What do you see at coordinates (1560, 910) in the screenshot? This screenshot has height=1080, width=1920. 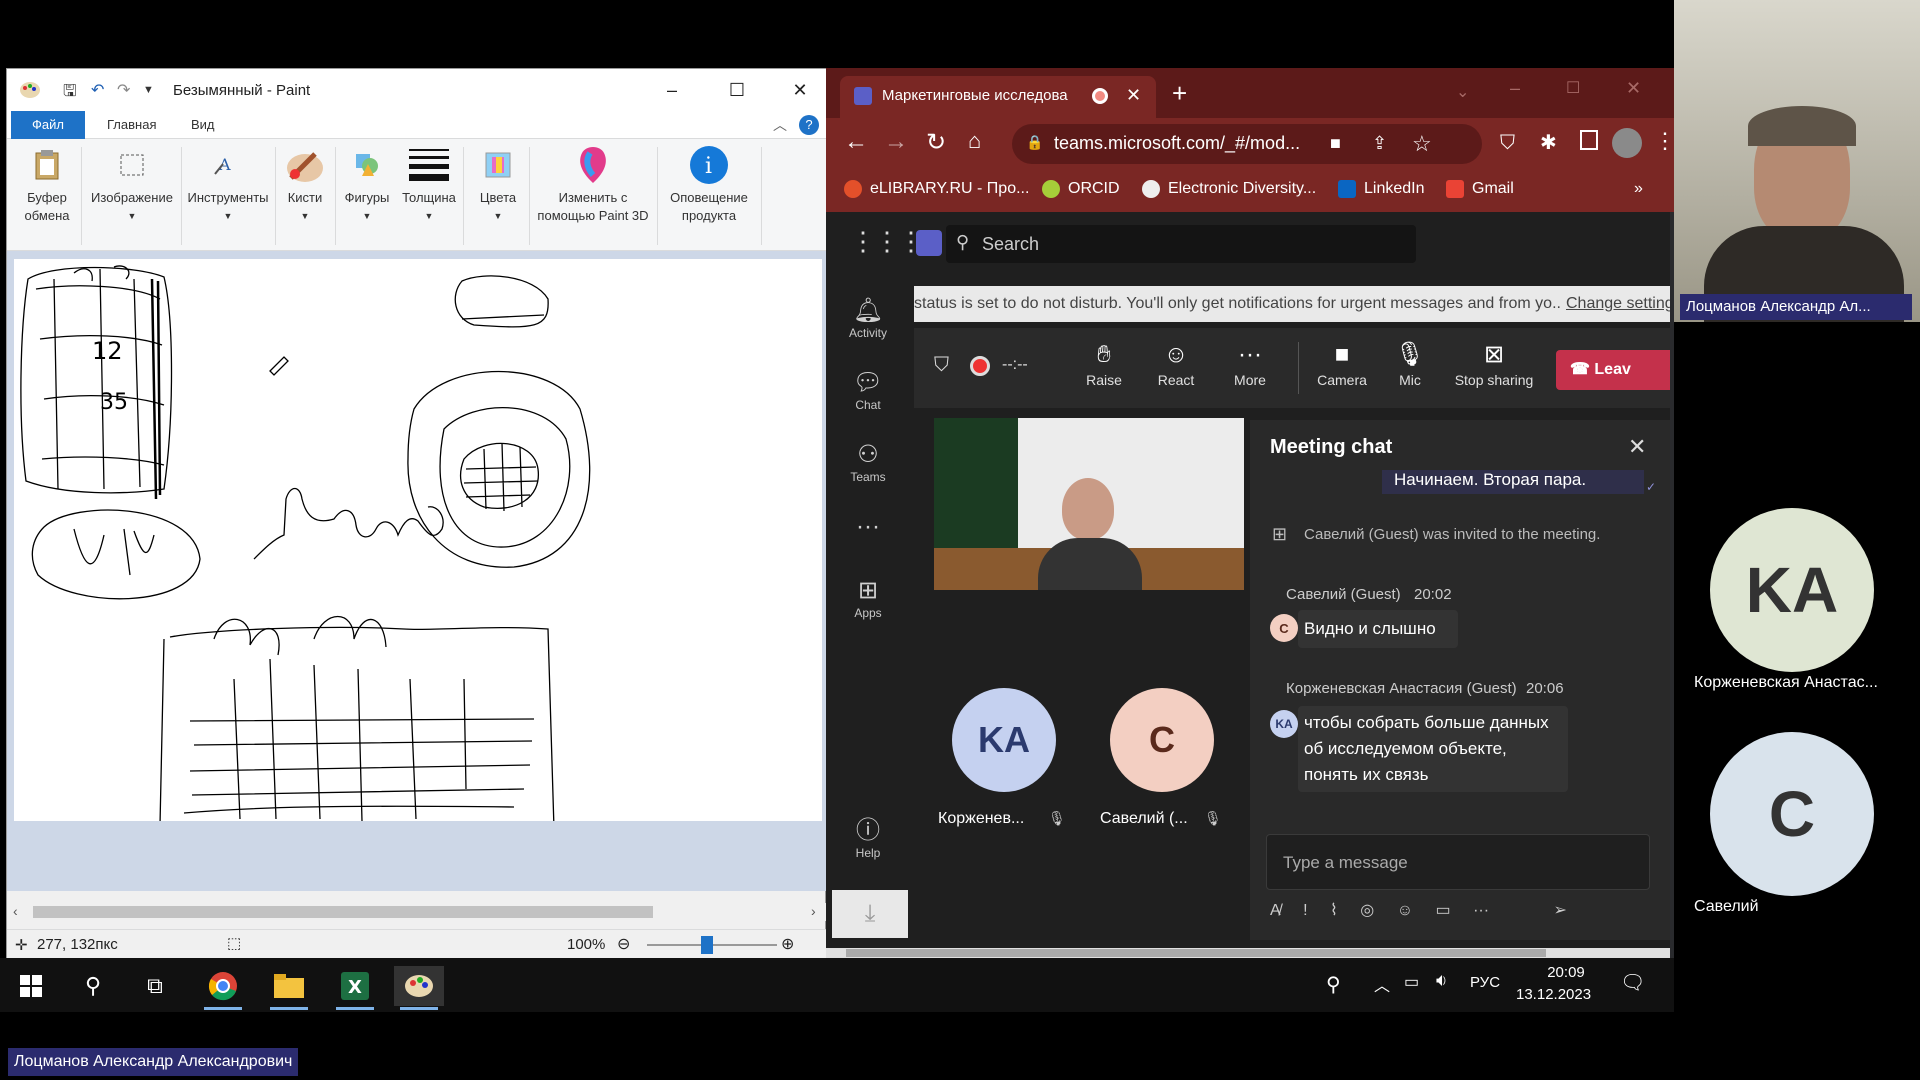 I see `send-icon: ➢` at bounding box center [1560, 910].